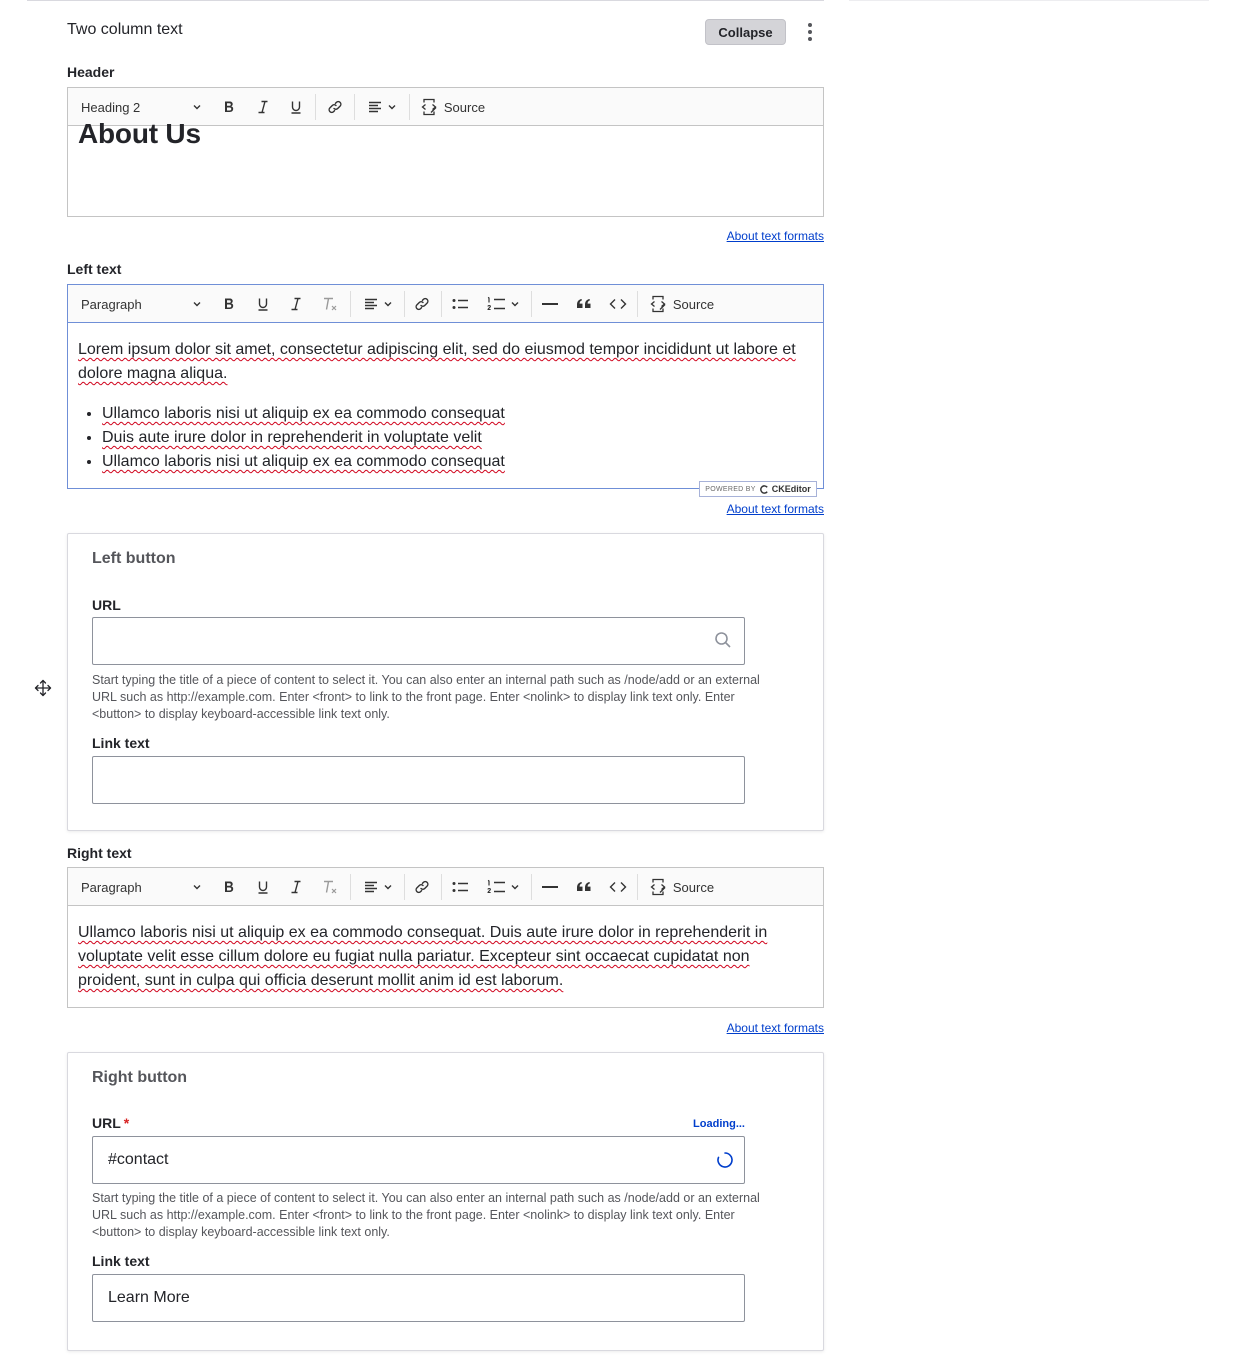 This screenshot has width=1253, height=1367. I want to click on right-text-toolbar: Paragraph Source, so click(445, 887).